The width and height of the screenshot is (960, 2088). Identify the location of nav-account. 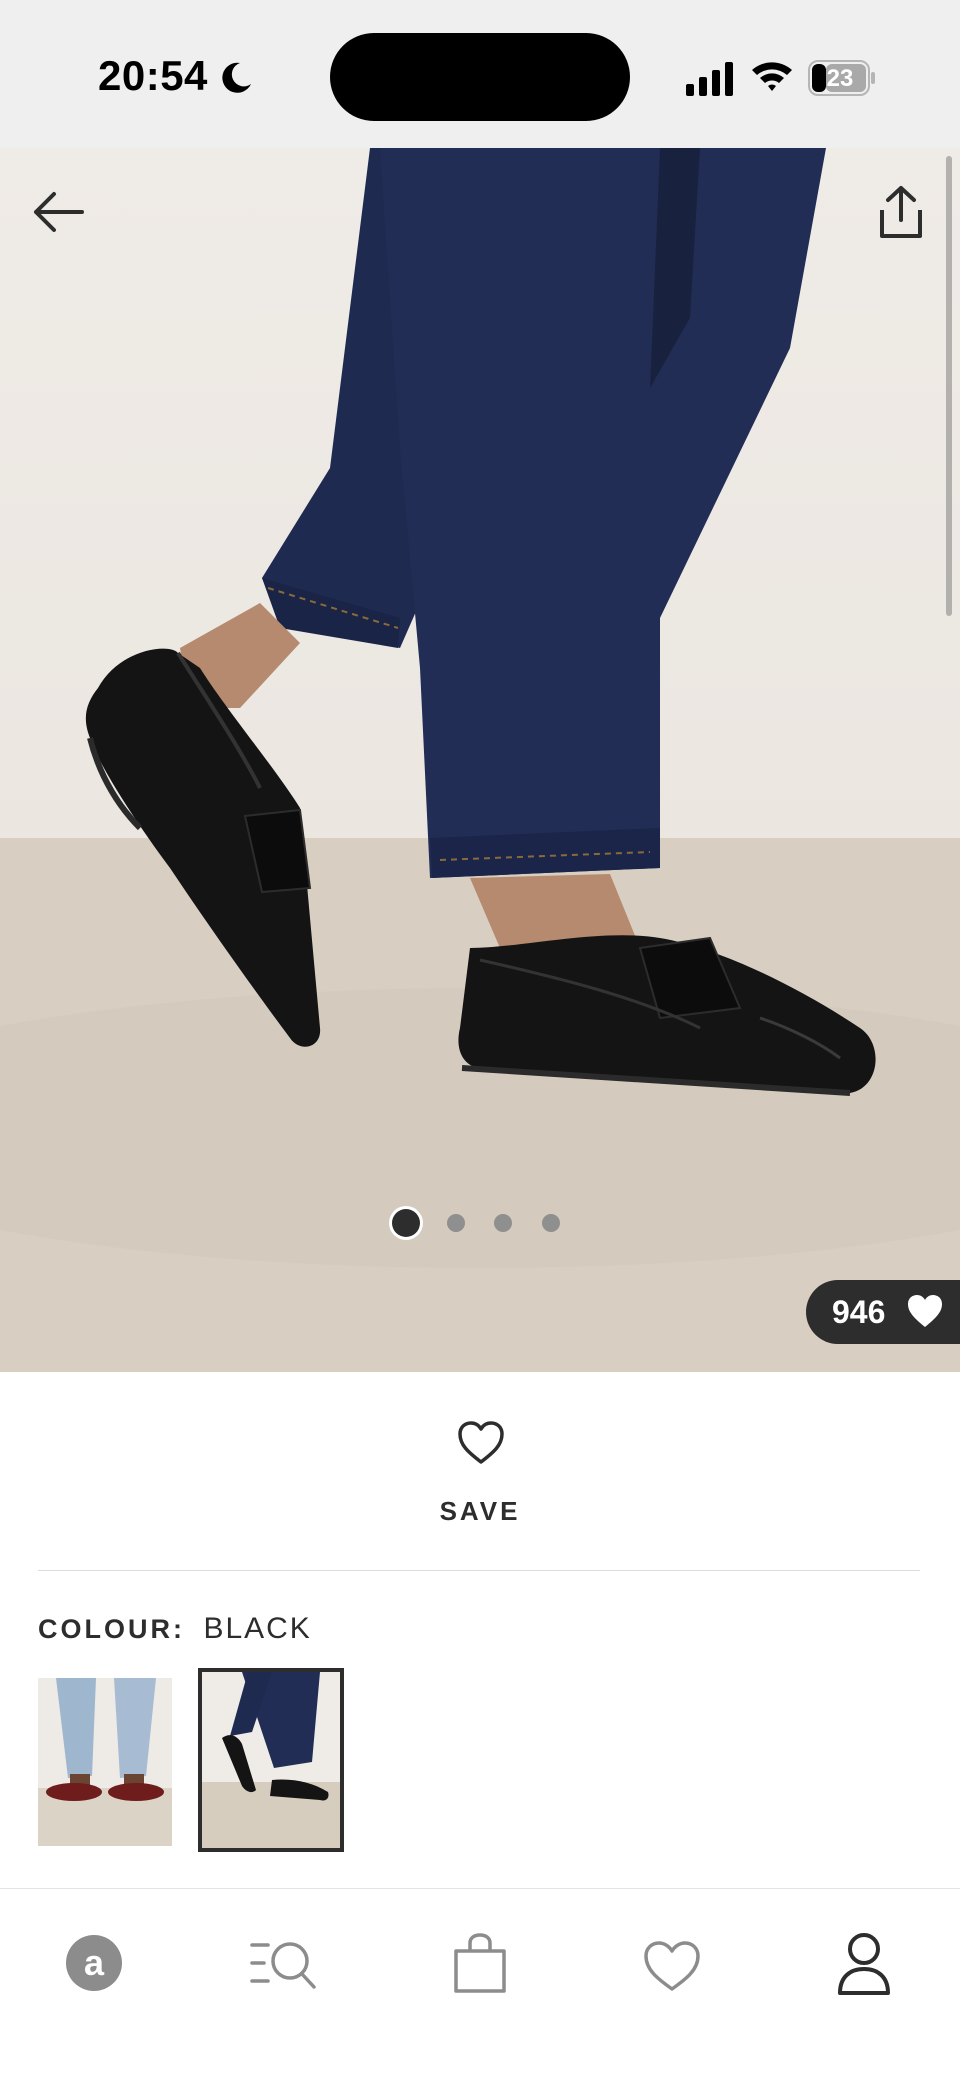
(864, 1963).